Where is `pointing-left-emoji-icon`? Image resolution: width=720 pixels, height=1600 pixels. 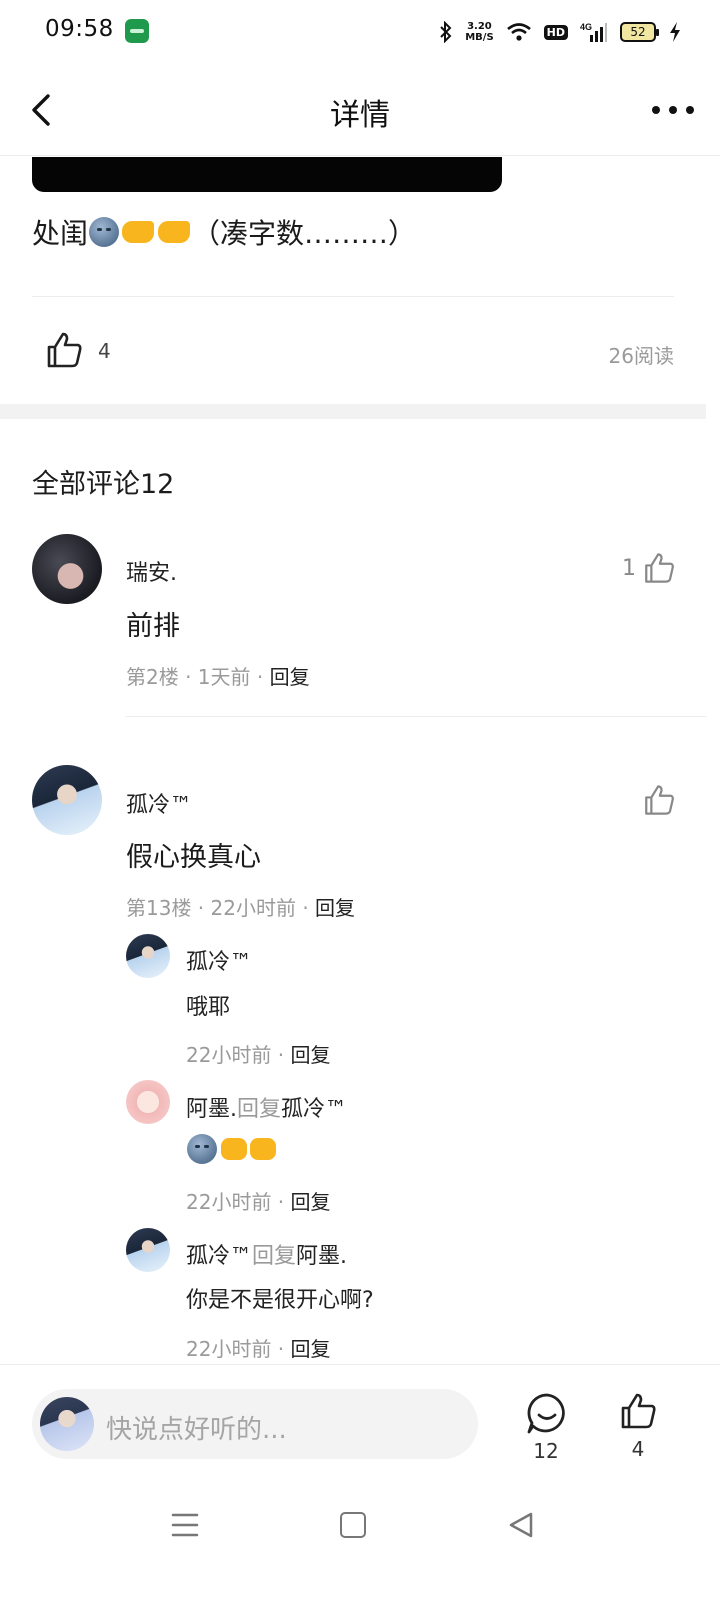
pointing-left-emoji-icon is located at coordinates (174, 232).